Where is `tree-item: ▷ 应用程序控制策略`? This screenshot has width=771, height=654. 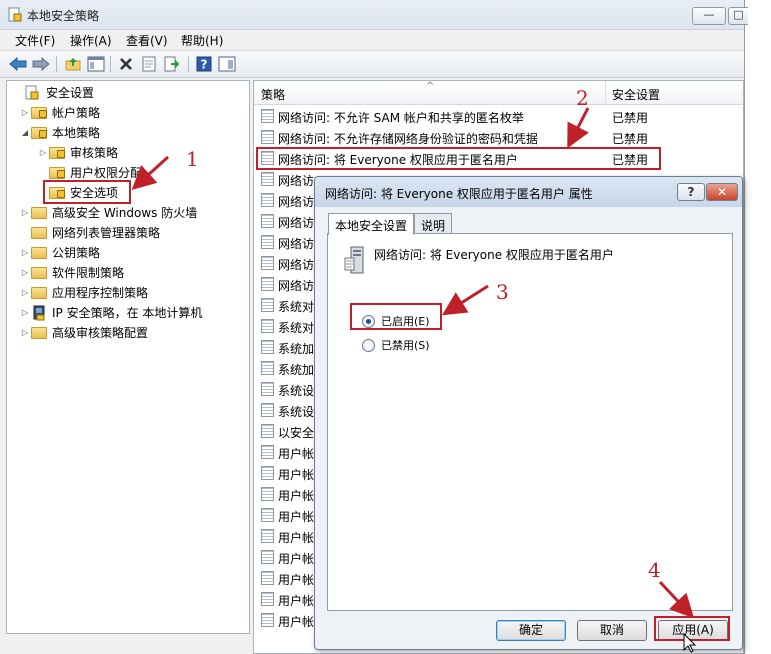 tree-item: ▷ 应用程序控制策略 is located at coordinates (83, 292).